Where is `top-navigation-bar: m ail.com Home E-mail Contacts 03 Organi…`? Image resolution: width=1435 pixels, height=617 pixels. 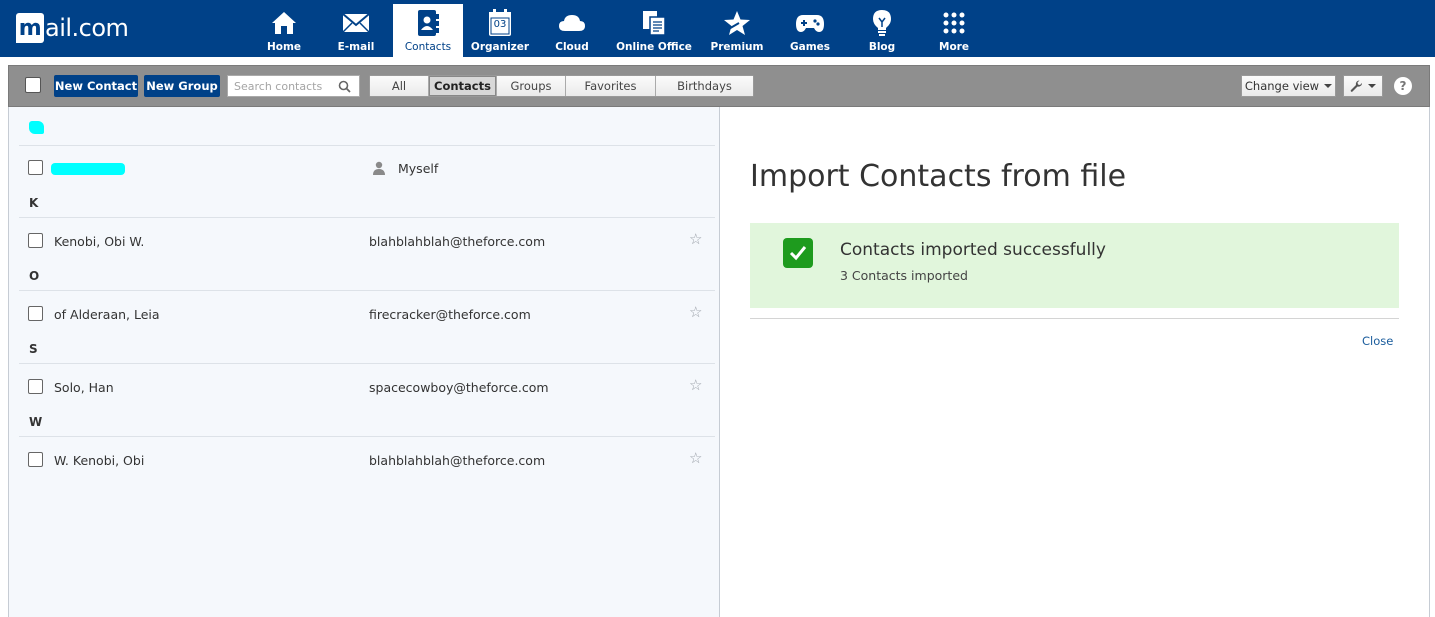
top-navigation-bar: m ail.com Home E-mail Contacts 03 Organi… is located at coordinates (717, 28).